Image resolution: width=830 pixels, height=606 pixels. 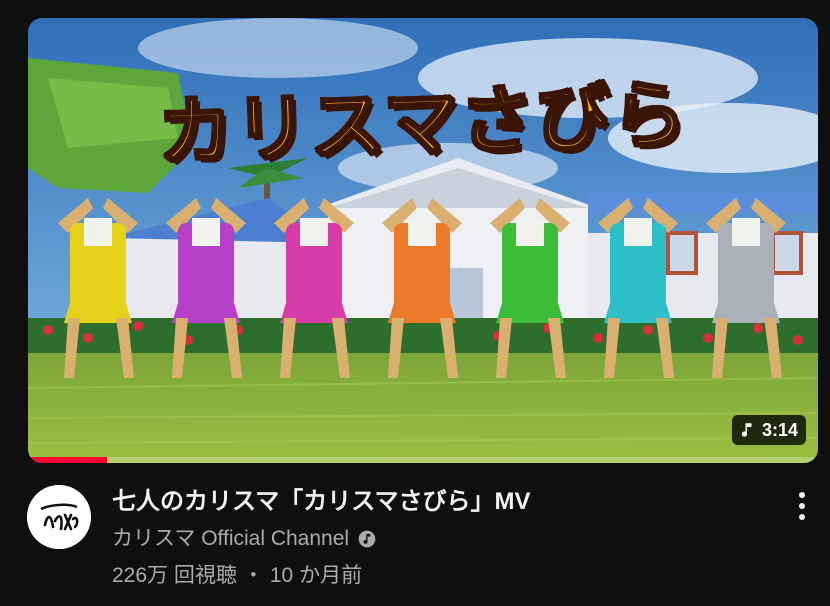 I want to click on upload-date: 10 か月前, so click(x=316, y=575).